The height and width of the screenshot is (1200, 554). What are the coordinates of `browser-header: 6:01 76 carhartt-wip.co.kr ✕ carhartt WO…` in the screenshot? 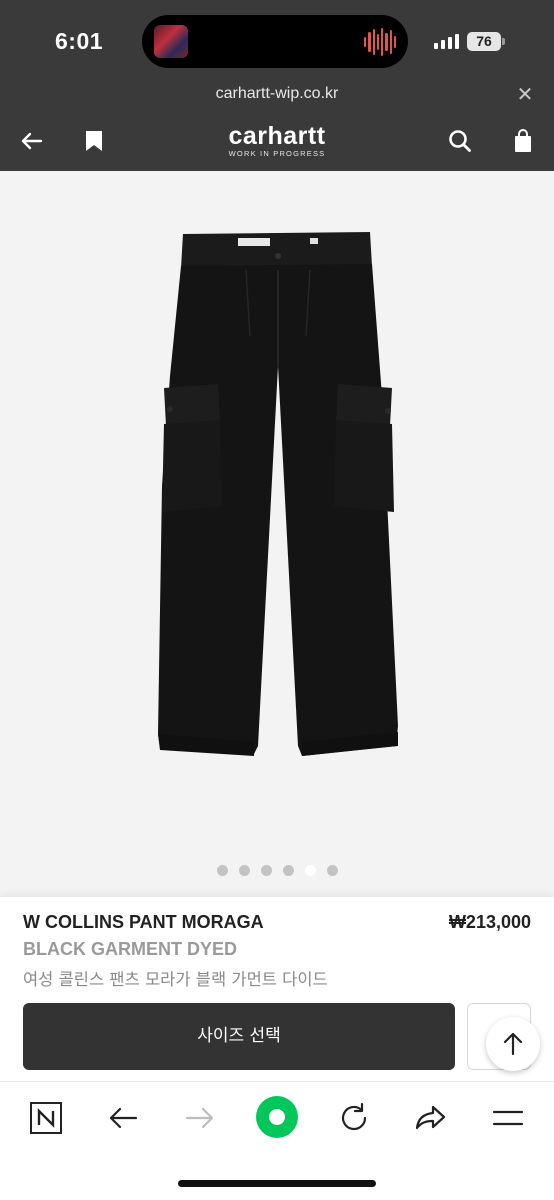 It's located at (277, 85).